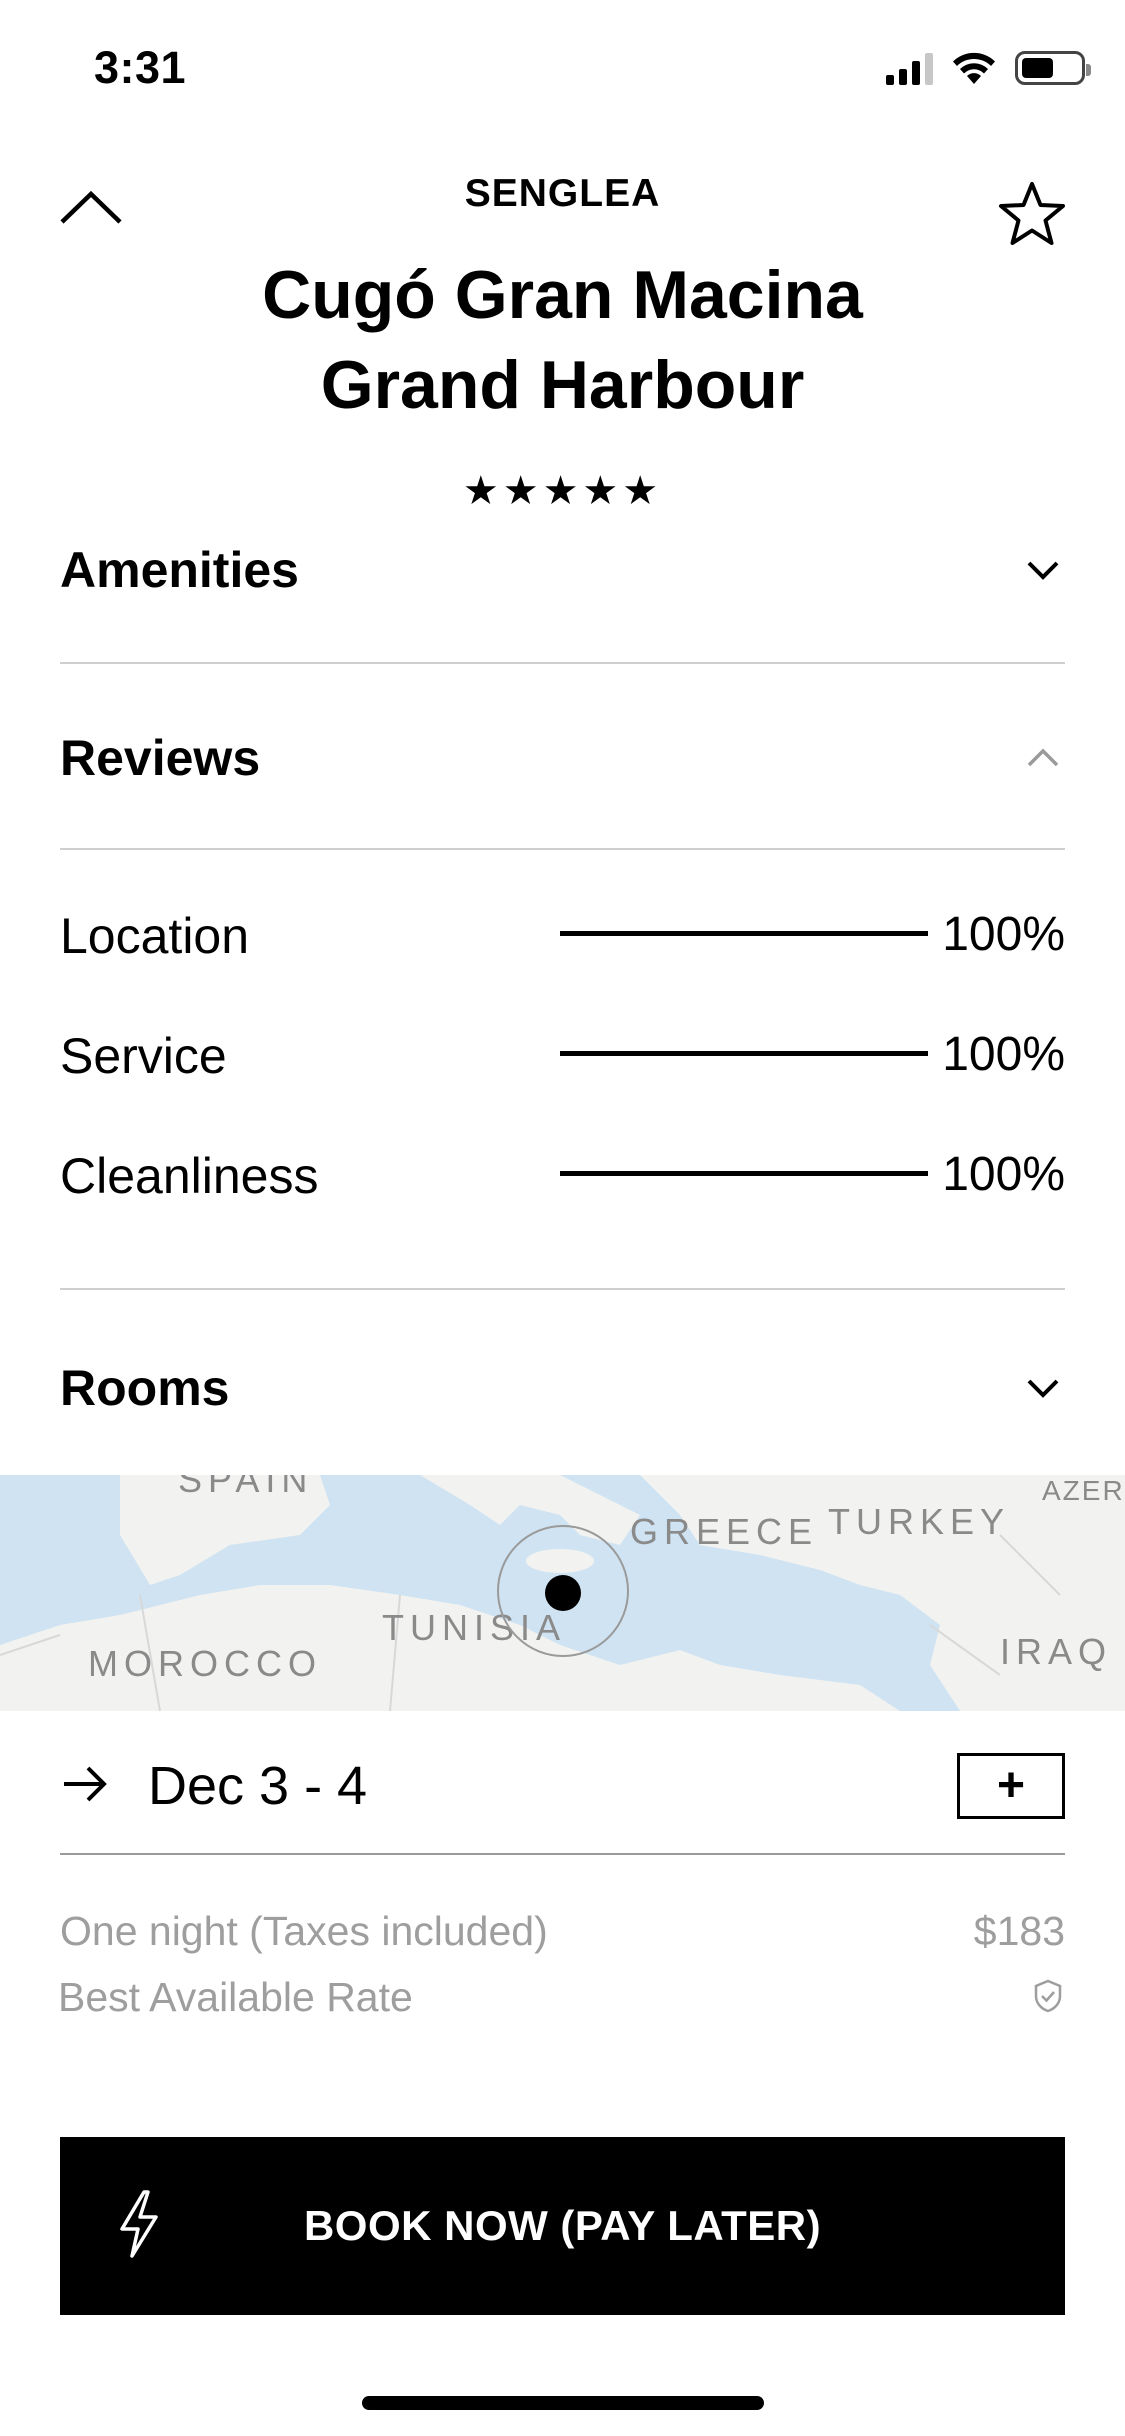  Describe the element at coordinates (562, 1388) in the screenshot. I see `section-rooms: Rooms` at that location.